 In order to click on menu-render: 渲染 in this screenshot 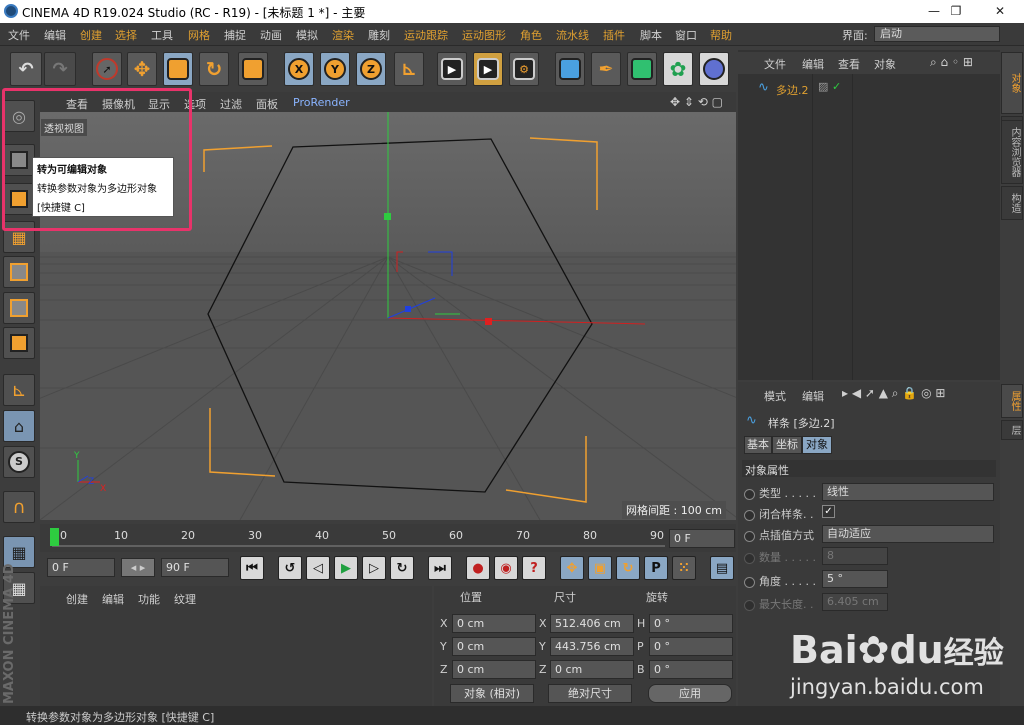, I will do `click(343, 35)`.